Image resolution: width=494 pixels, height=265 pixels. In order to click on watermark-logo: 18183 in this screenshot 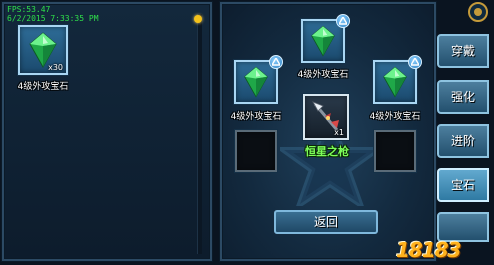, I will do `click(429, 250)`.